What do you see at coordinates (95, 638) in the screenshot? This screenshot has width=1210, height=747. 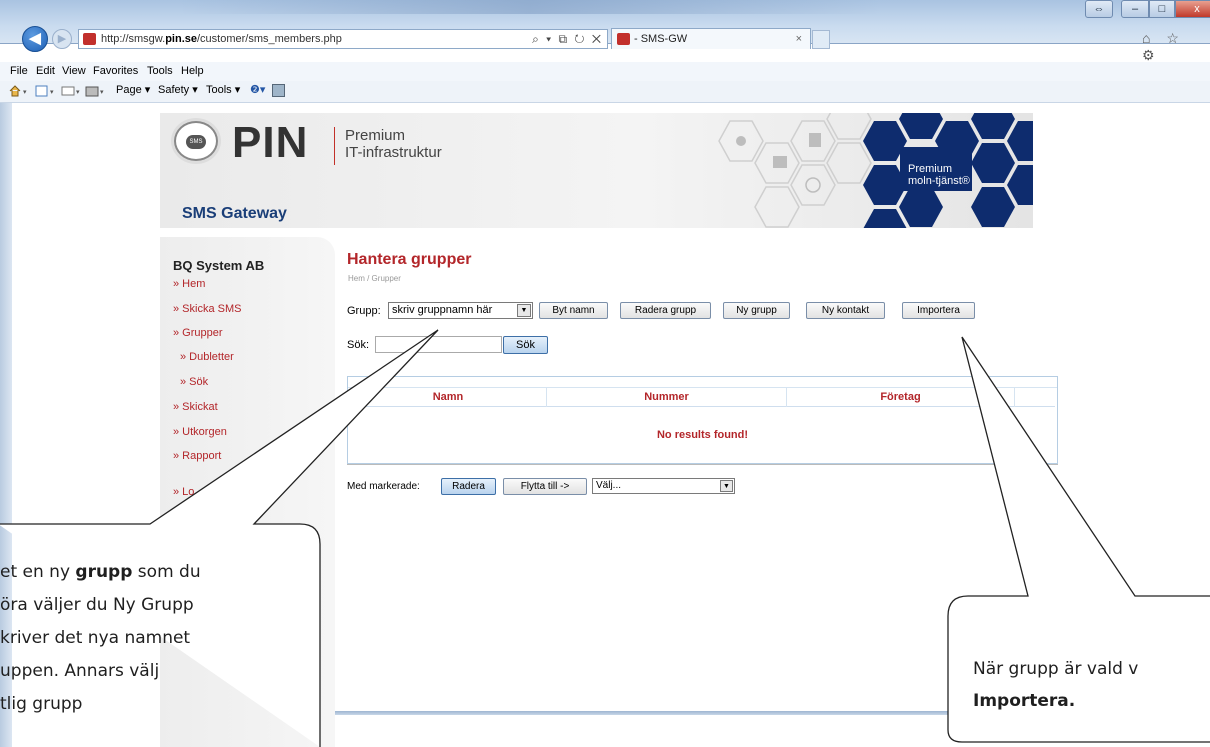 I see `left-callout-line-3: kriver det nya namnet` at bounding box center [95, 638].